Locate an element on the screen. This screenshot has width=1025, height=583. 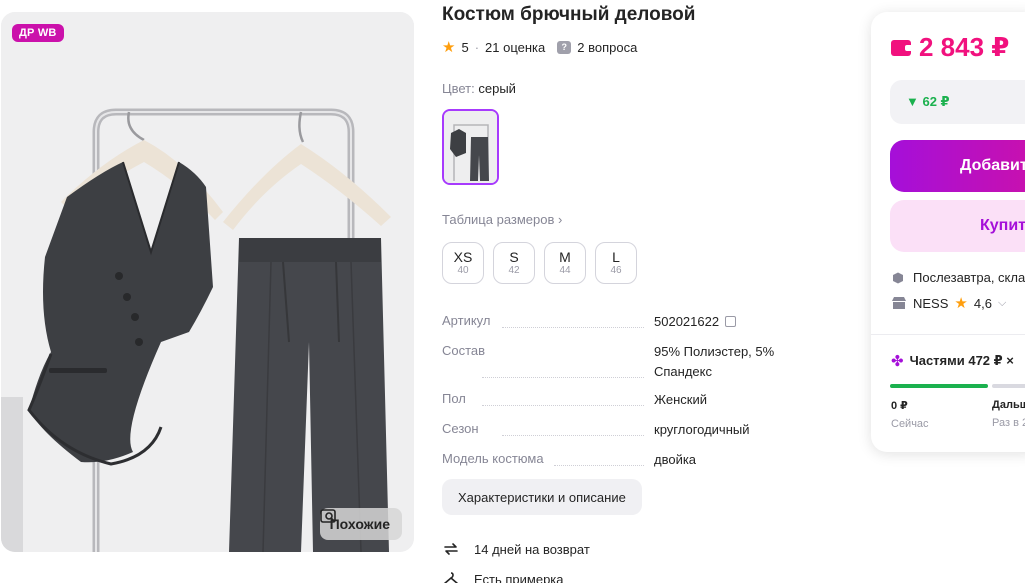
spec-value: двойка is located at coordinates (675, 459).